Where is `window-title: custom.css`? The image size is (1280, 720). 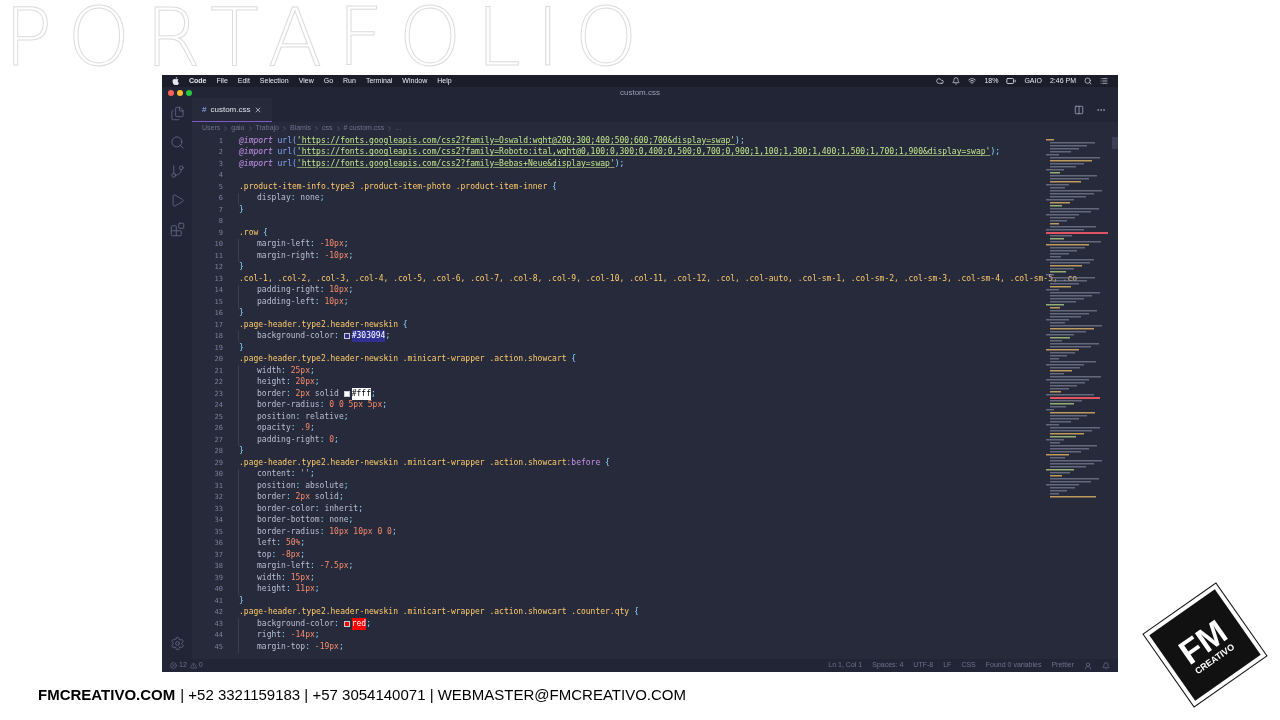 window-title: custom.css is located at coordinates (640, 92).